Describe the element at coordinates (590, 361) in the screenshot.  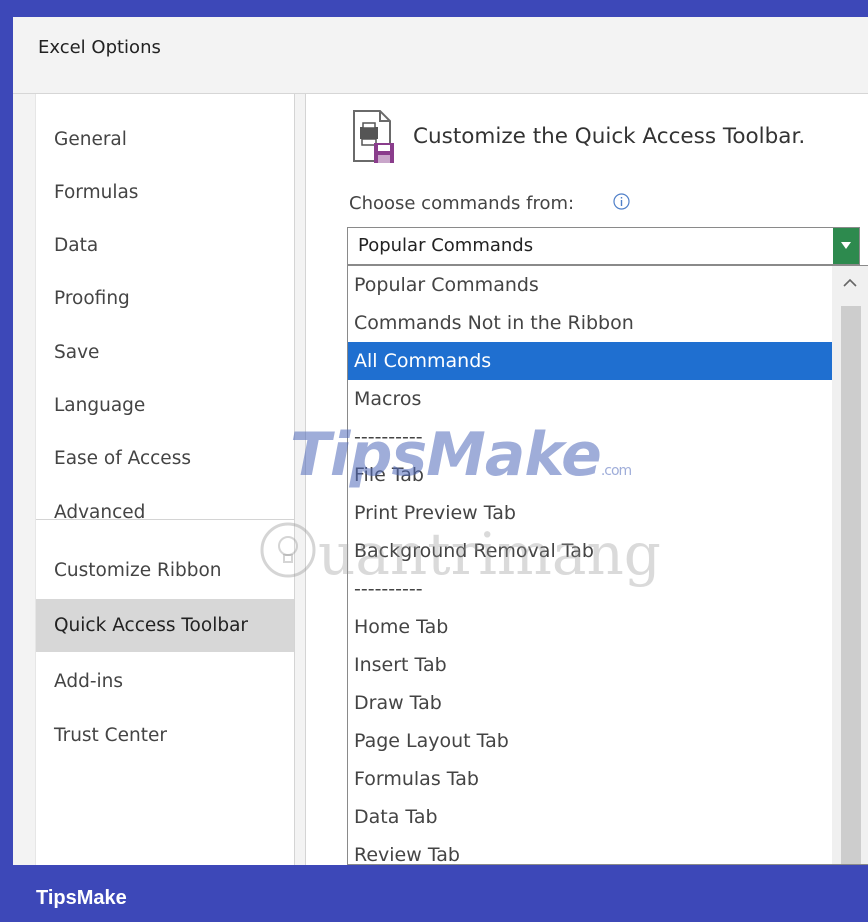
I see `option-all-commands: All Commands` at that location.